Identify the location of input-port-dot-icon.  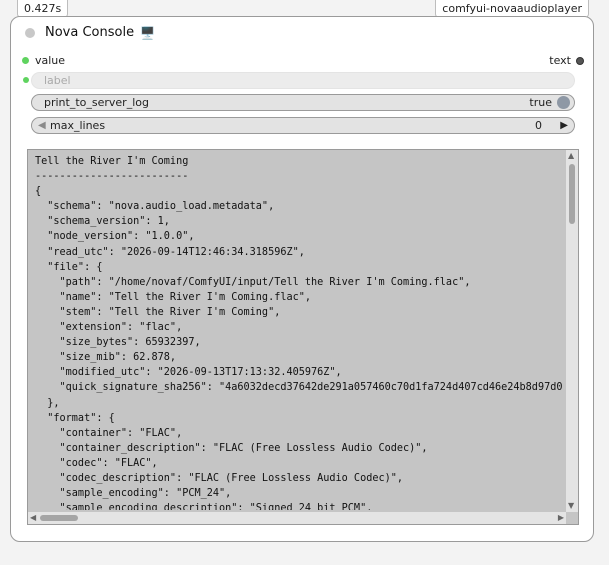
(25, 60).